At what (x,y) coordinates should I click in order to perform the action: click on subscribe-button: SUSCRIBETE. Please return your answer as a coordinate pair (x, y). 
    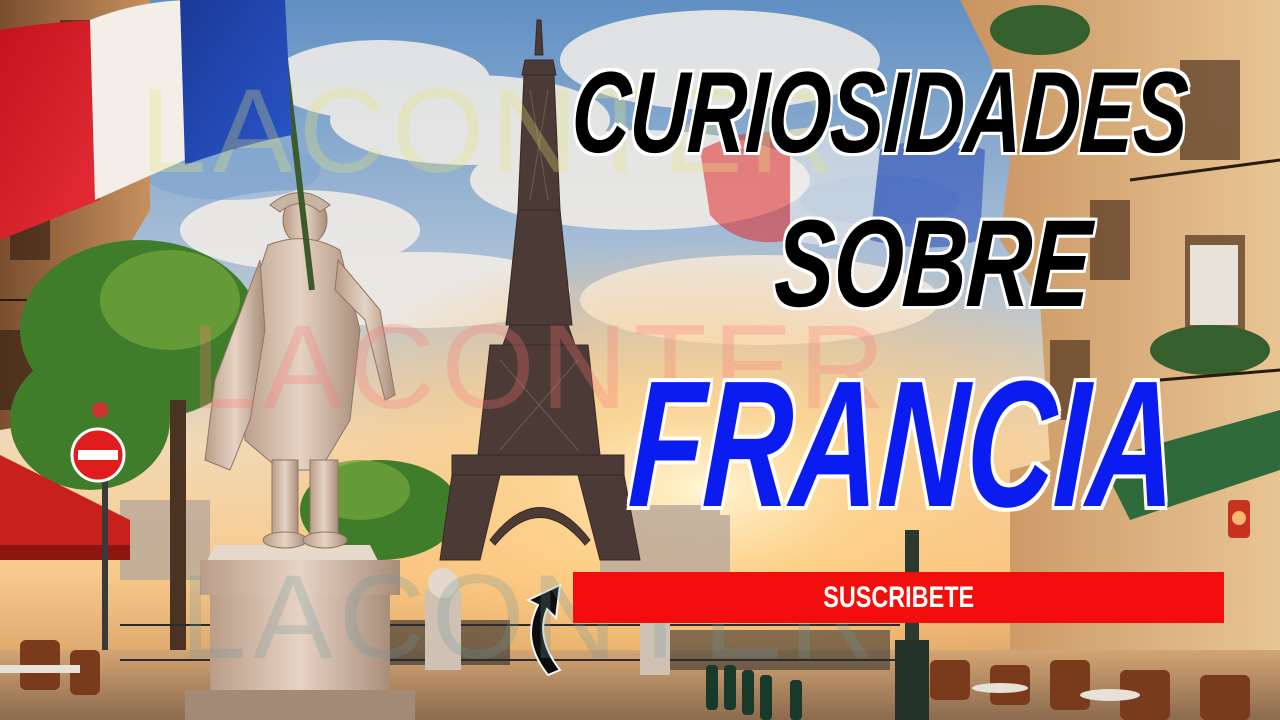
    Looking at the image, I should click on (898, 597).